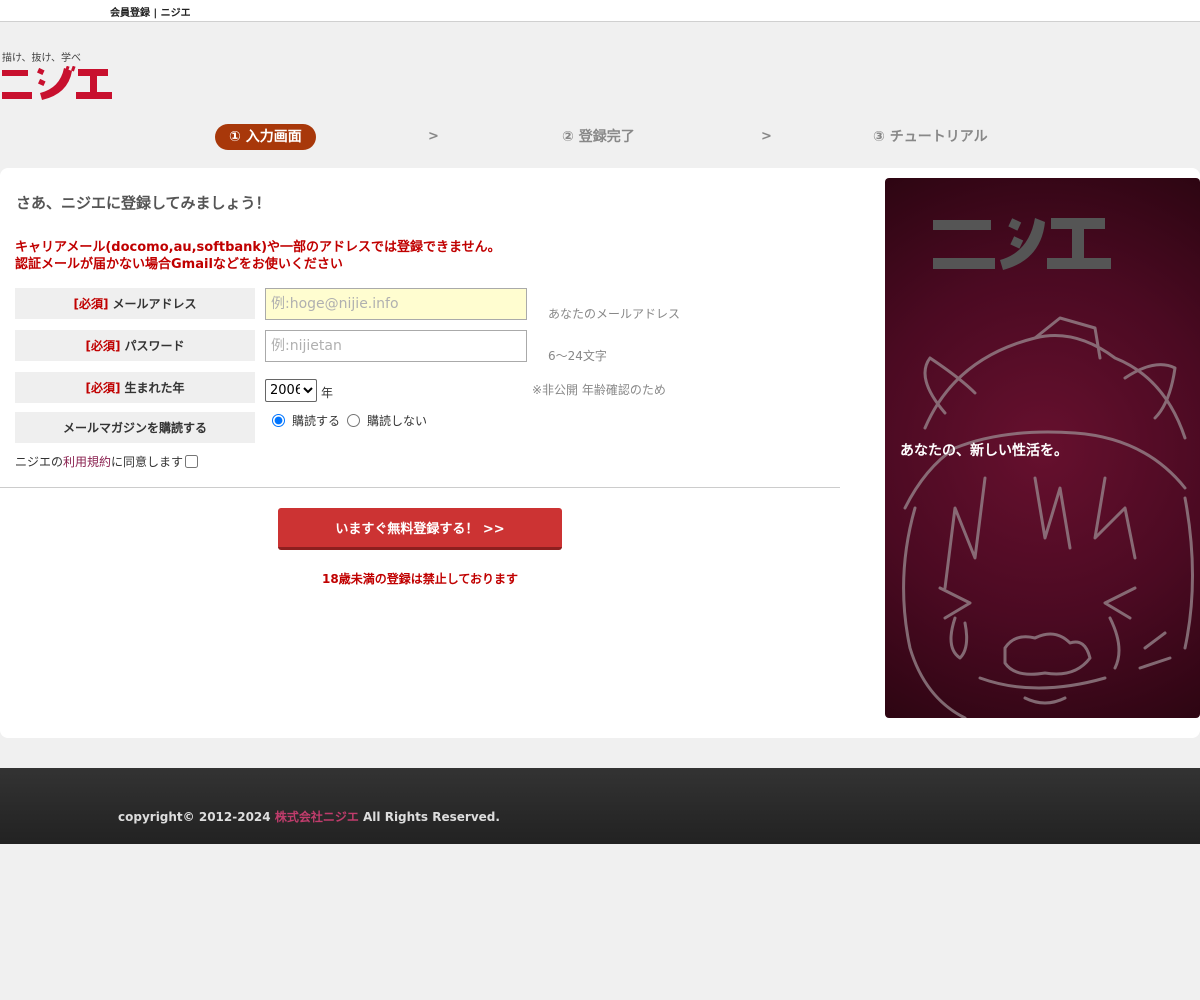  What do you see at coordinates (265, 137) in the screenshot?
I see `step-input: ① 入力画面` at bounding box center [265, 137].